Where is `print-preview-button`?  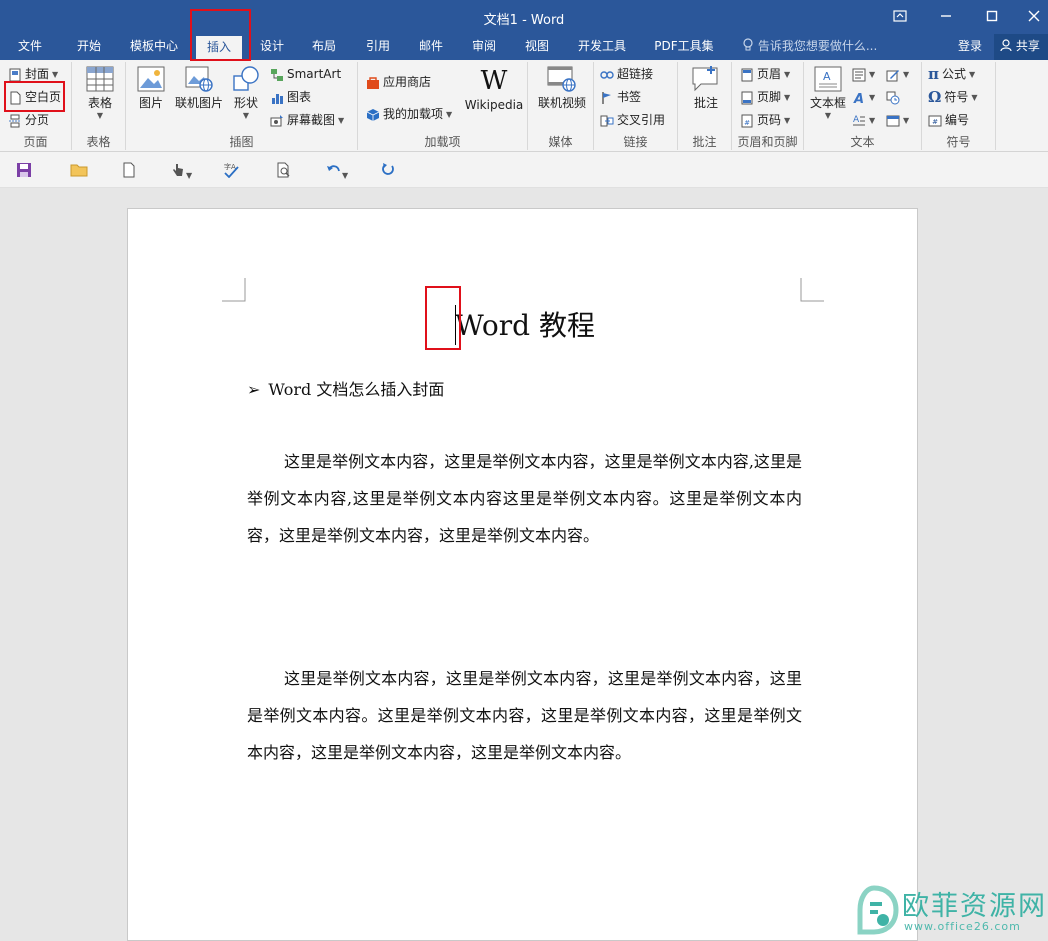 print-preview-button is located at coordinates (287, 171).